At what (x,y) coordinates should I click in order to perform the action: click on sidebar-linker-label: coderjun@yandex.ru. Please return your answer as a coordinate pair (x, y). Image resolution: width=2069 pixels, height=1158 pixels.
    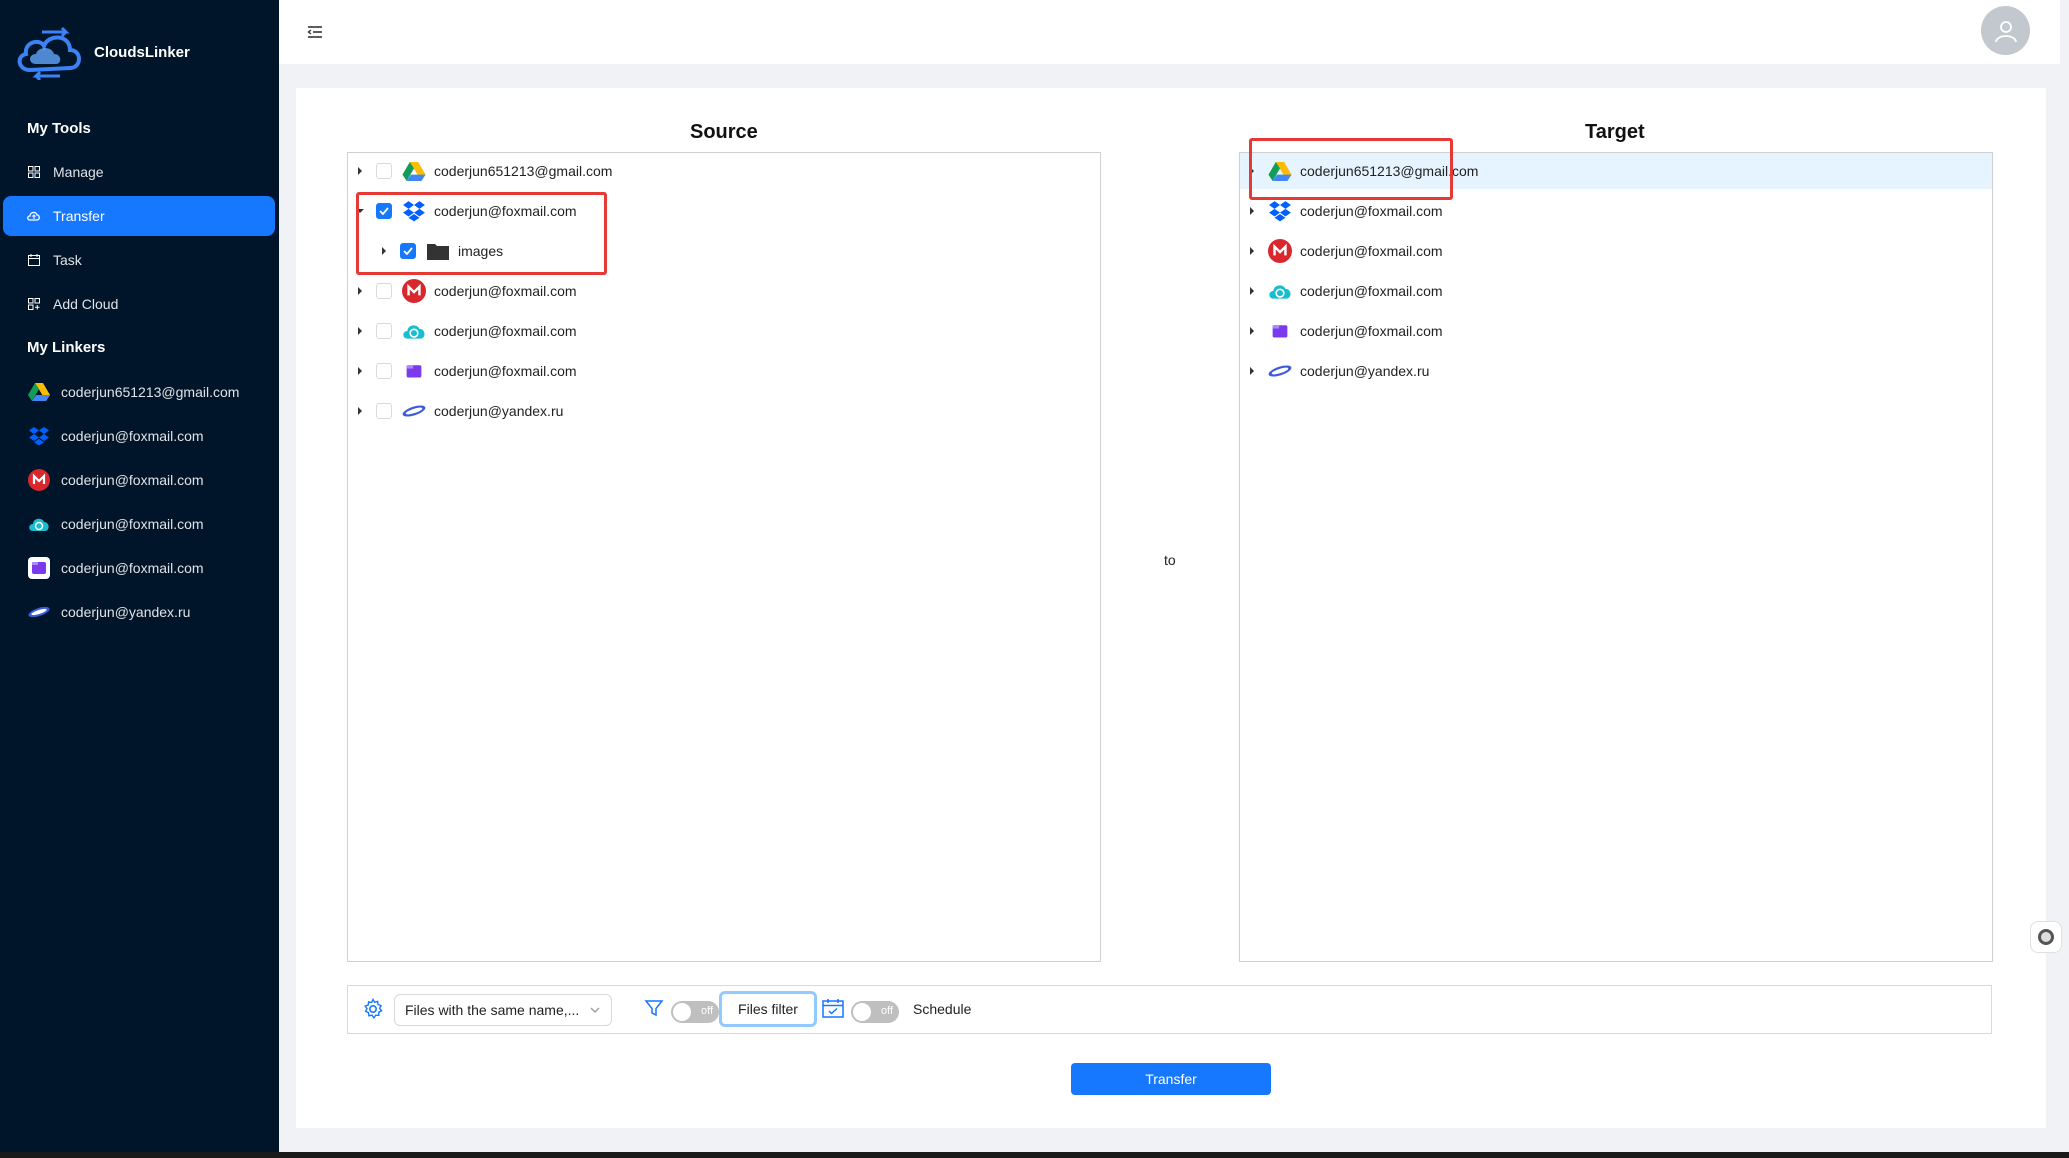
    Looking at the image, I should click on (126, 612).